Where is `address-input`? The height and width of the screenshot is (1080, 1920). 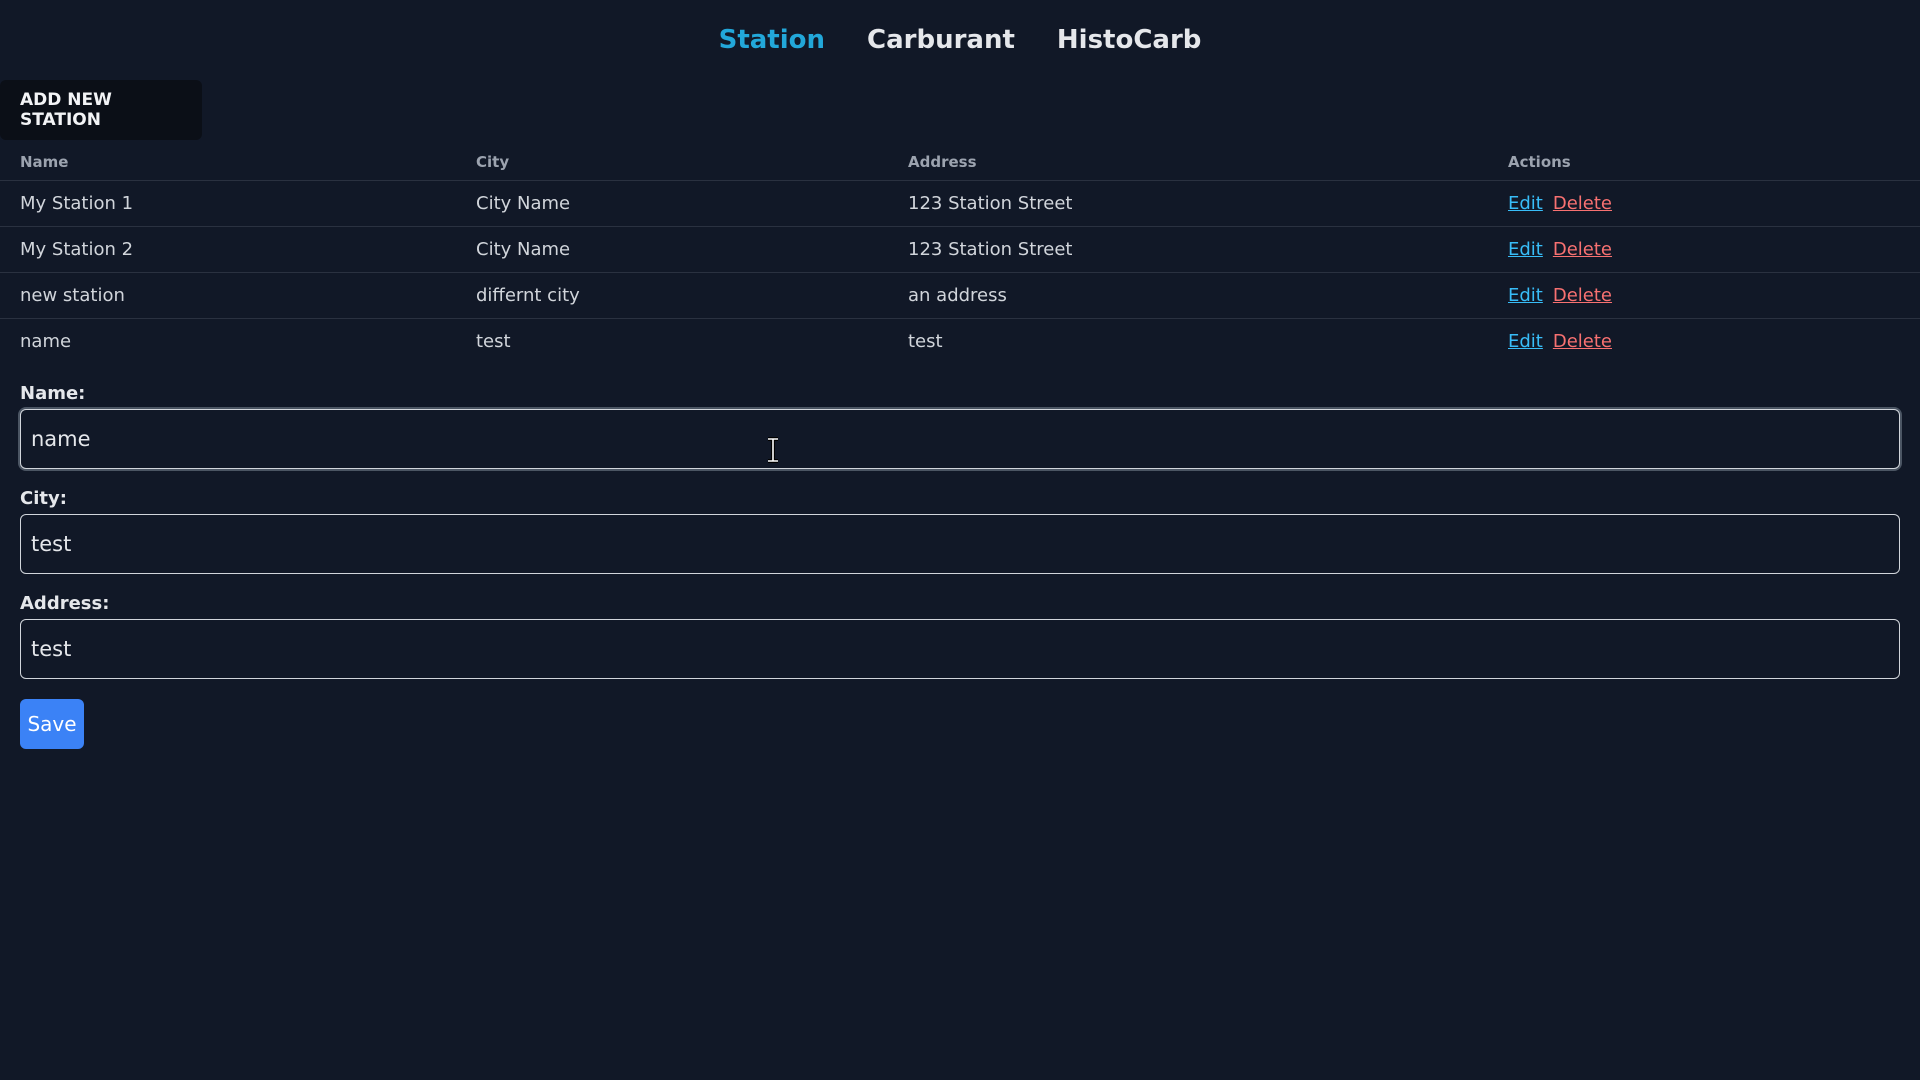 address-input is located at coordinates (960, 649).